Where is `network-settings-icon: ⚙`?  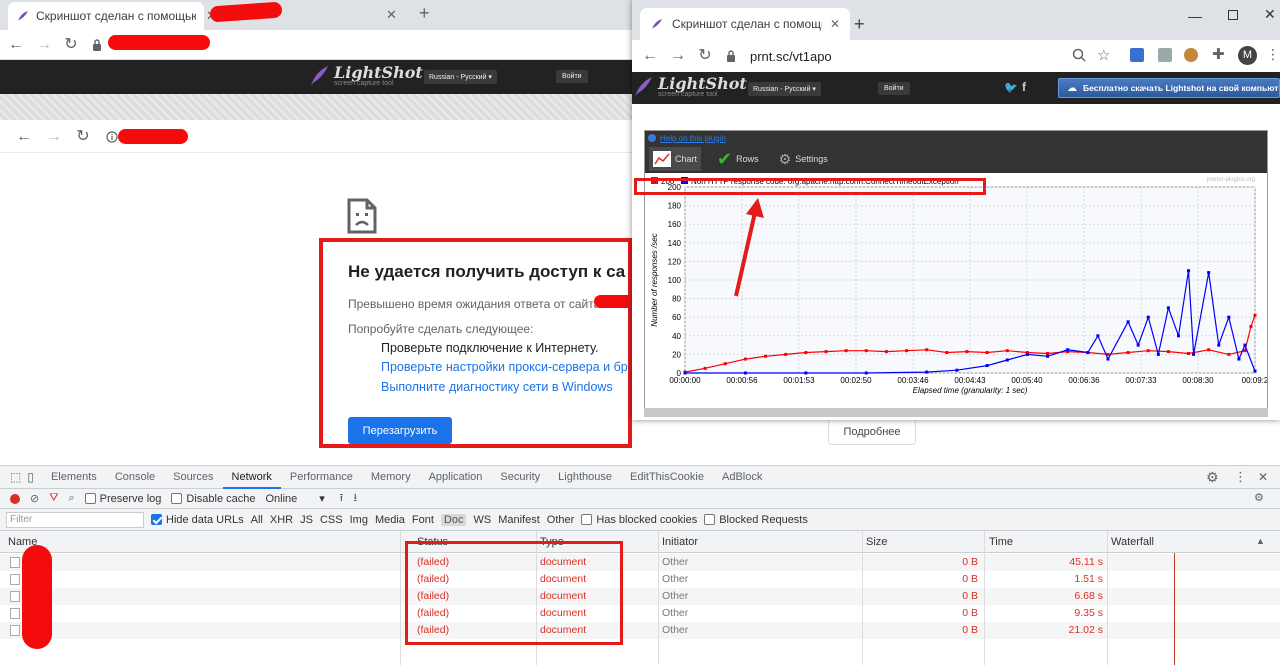 network-settings-icon: ⚙ is located at coordinates (1259, 497).